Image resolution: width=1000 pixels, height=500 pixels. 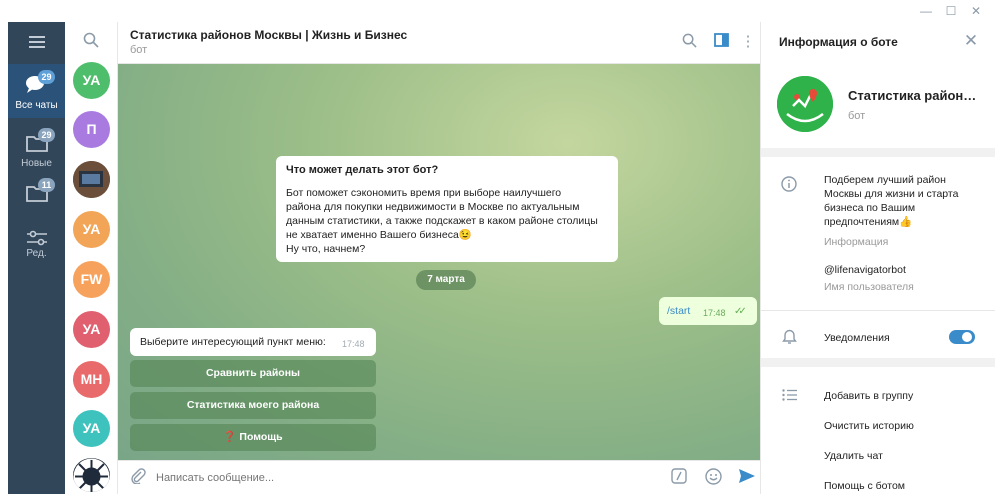 I want to click on attach-icon, so click(x=138, y=478).